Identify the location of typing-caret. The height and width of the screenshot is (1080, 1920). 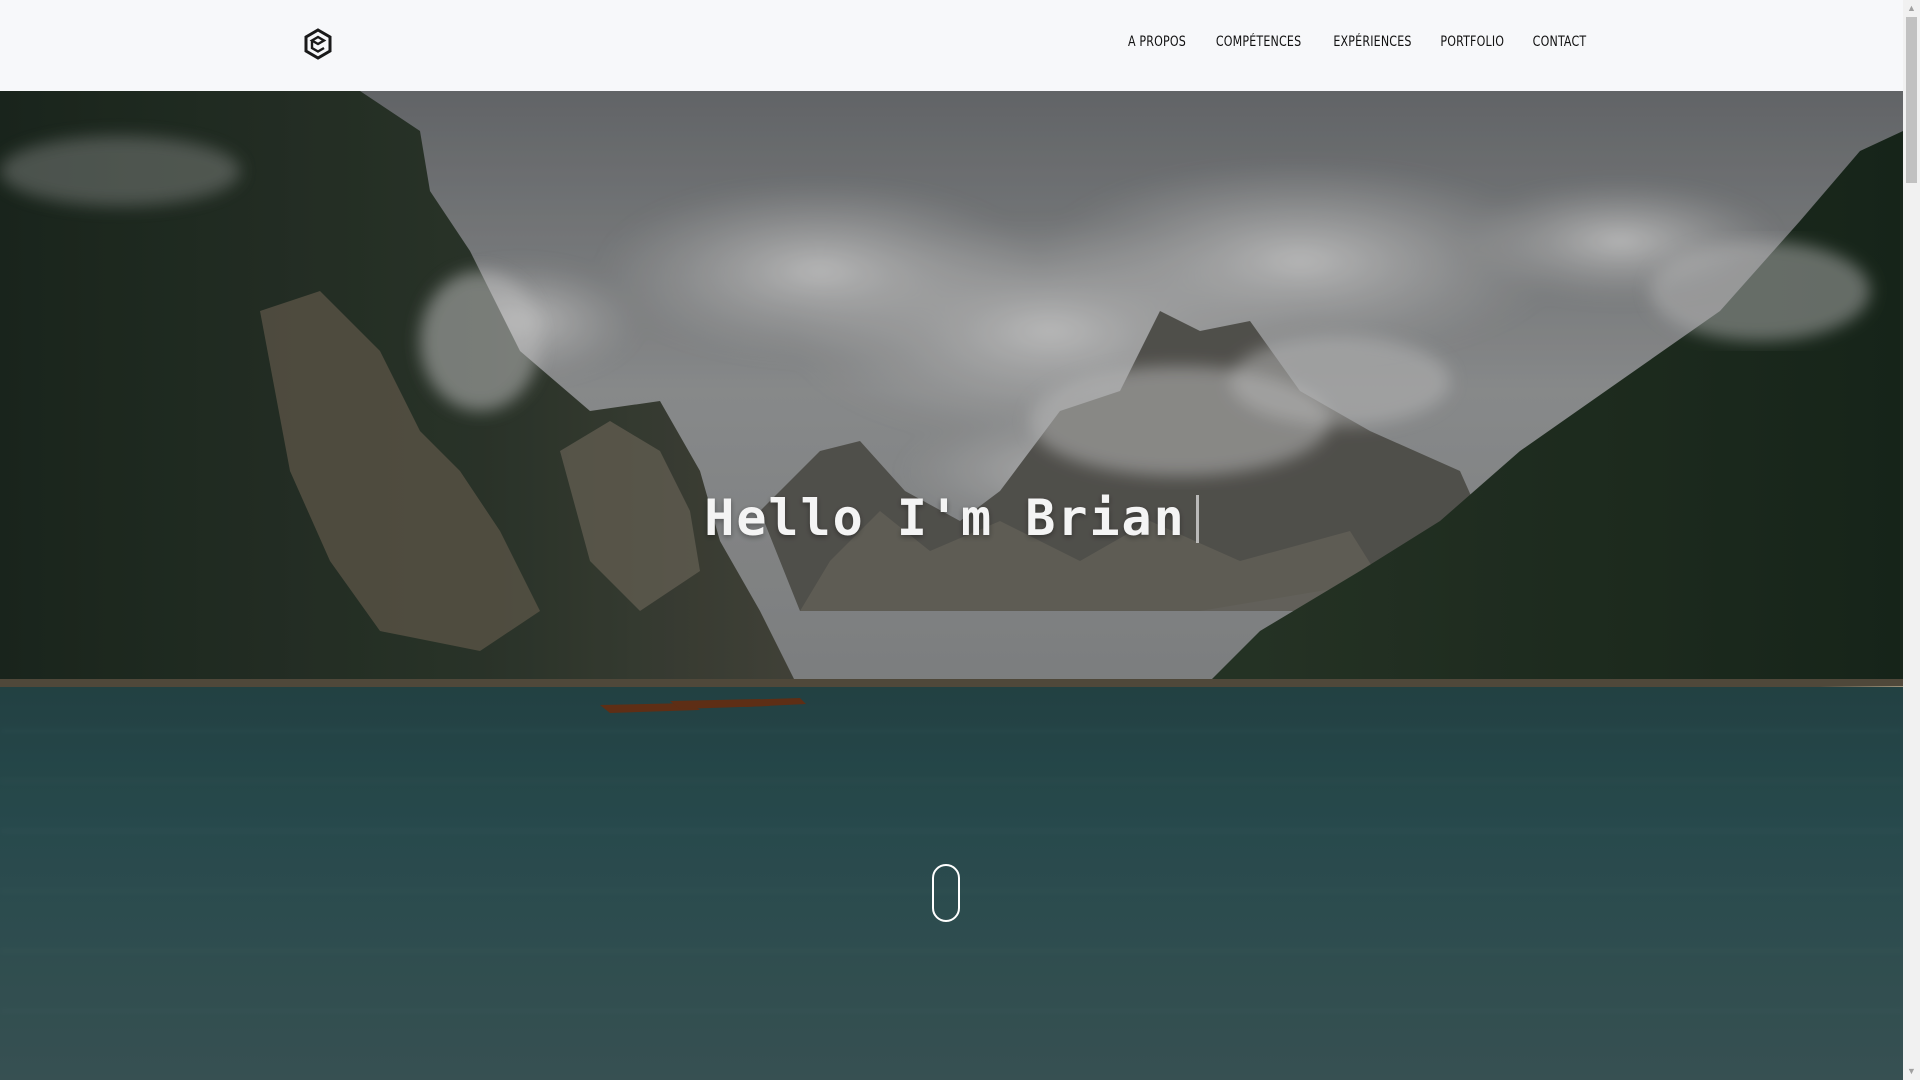
(1197, 519).